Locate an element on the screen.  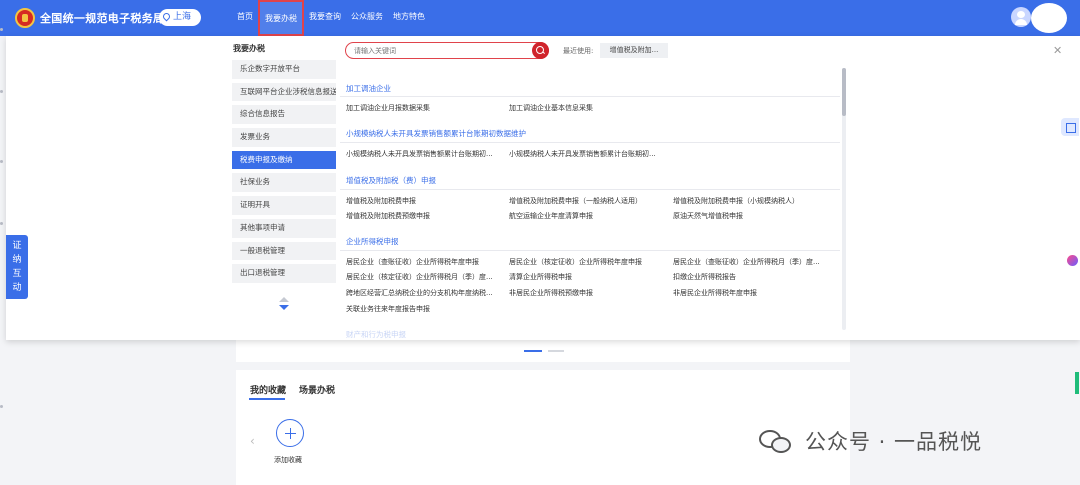
float-tab-char: 互 is located at coordinates (17, 274).